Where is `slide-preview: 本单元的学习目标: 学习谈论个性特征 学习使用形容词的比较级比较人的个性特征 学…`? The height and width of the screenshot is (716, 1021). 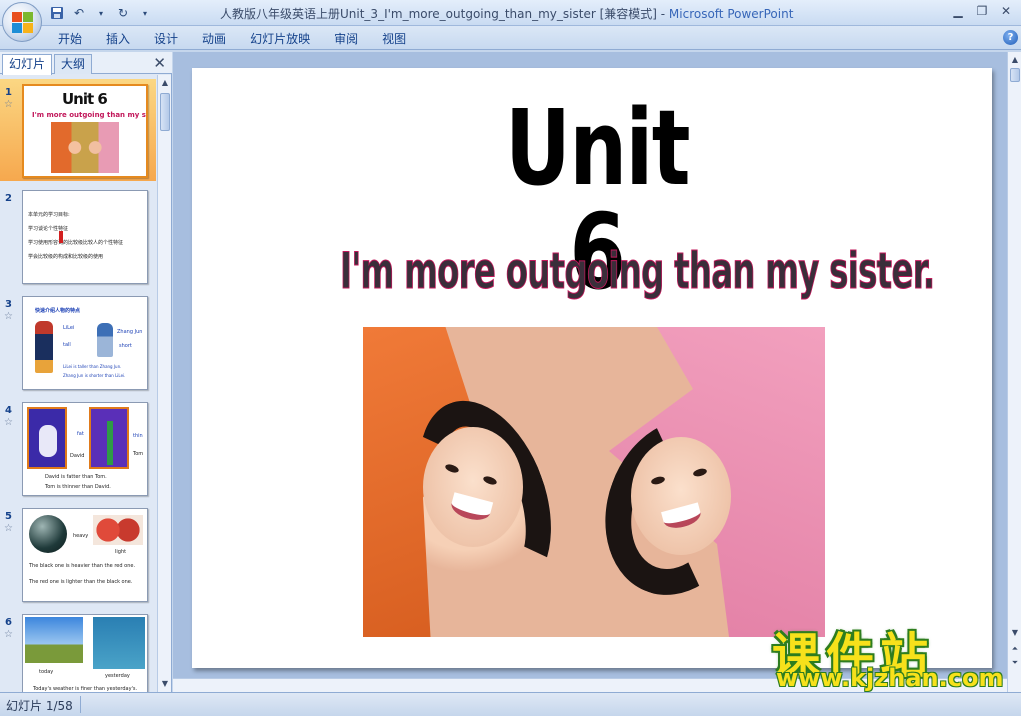 slide-preview: 本单元的学习目标: 学习谈论个性特征 学习使用形容词的比较级比较人的个性特征 学… is located at coordinates (85, 237).